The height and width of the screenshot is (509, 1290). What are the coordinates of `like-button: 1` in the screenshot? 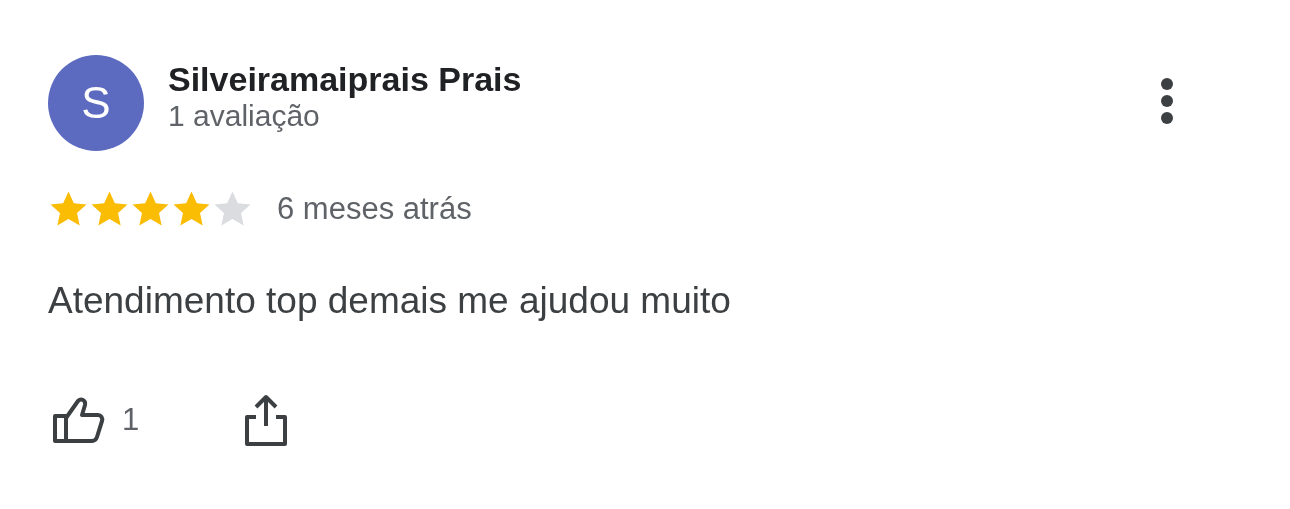 It's located at (96, 420).